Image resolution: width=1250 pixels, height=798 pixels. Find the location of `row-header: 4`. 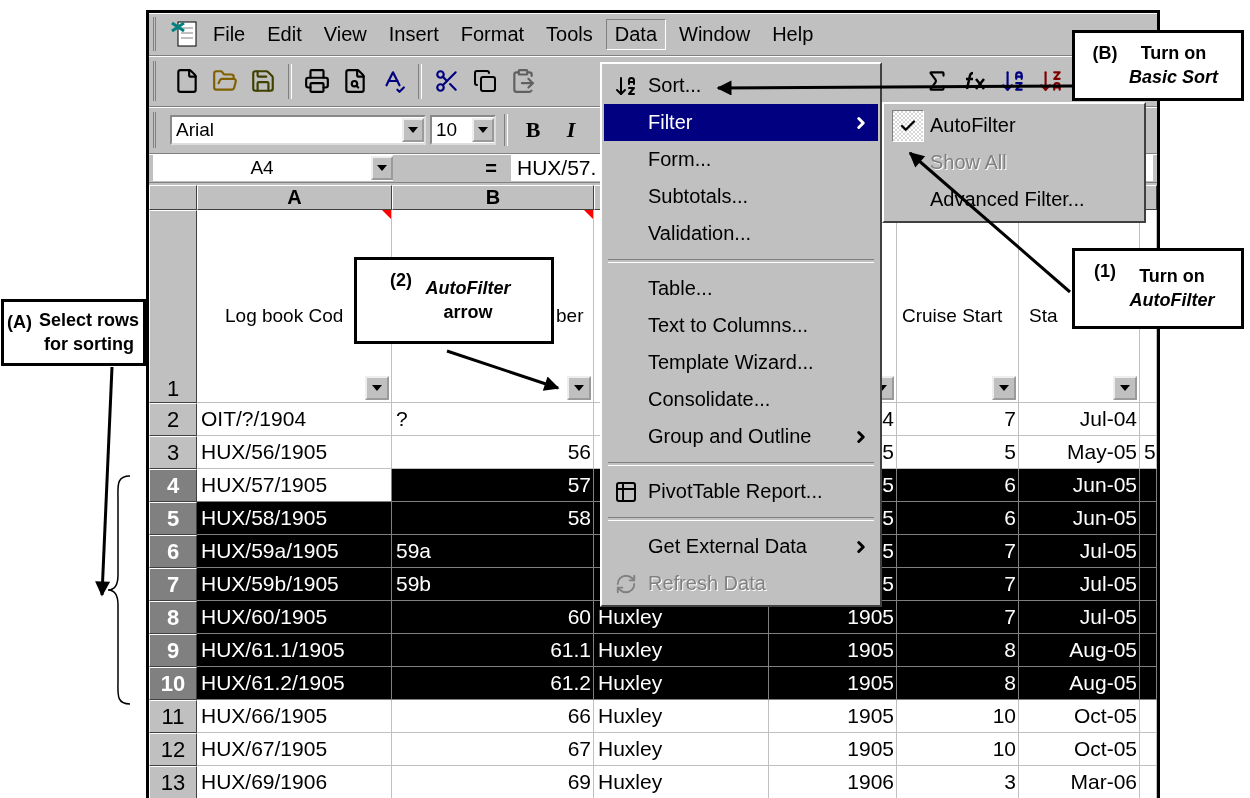

row-header: 4 is located at coordinates (173, 485).